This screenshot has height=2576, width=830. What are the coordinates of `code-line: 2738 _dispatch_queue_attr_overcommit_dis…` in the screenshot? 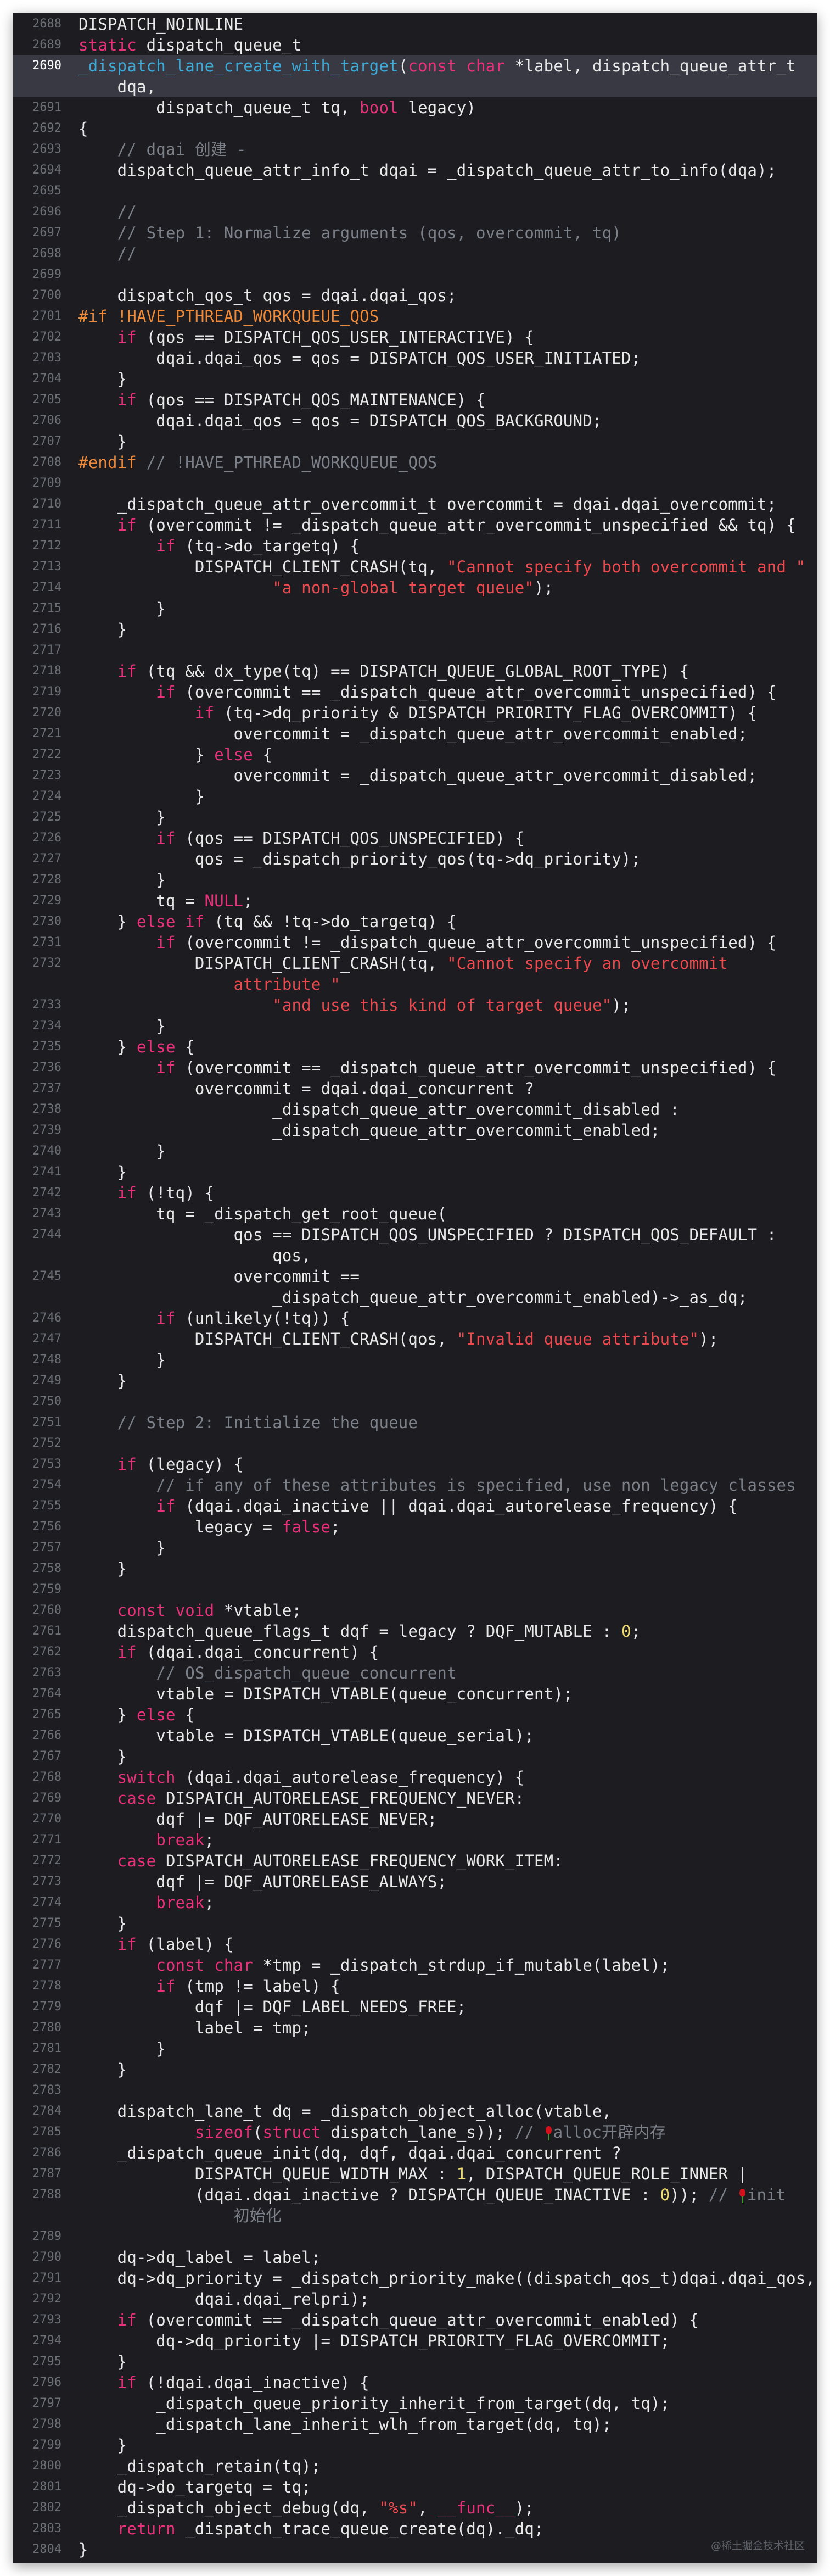 It's located at (415, 1109).